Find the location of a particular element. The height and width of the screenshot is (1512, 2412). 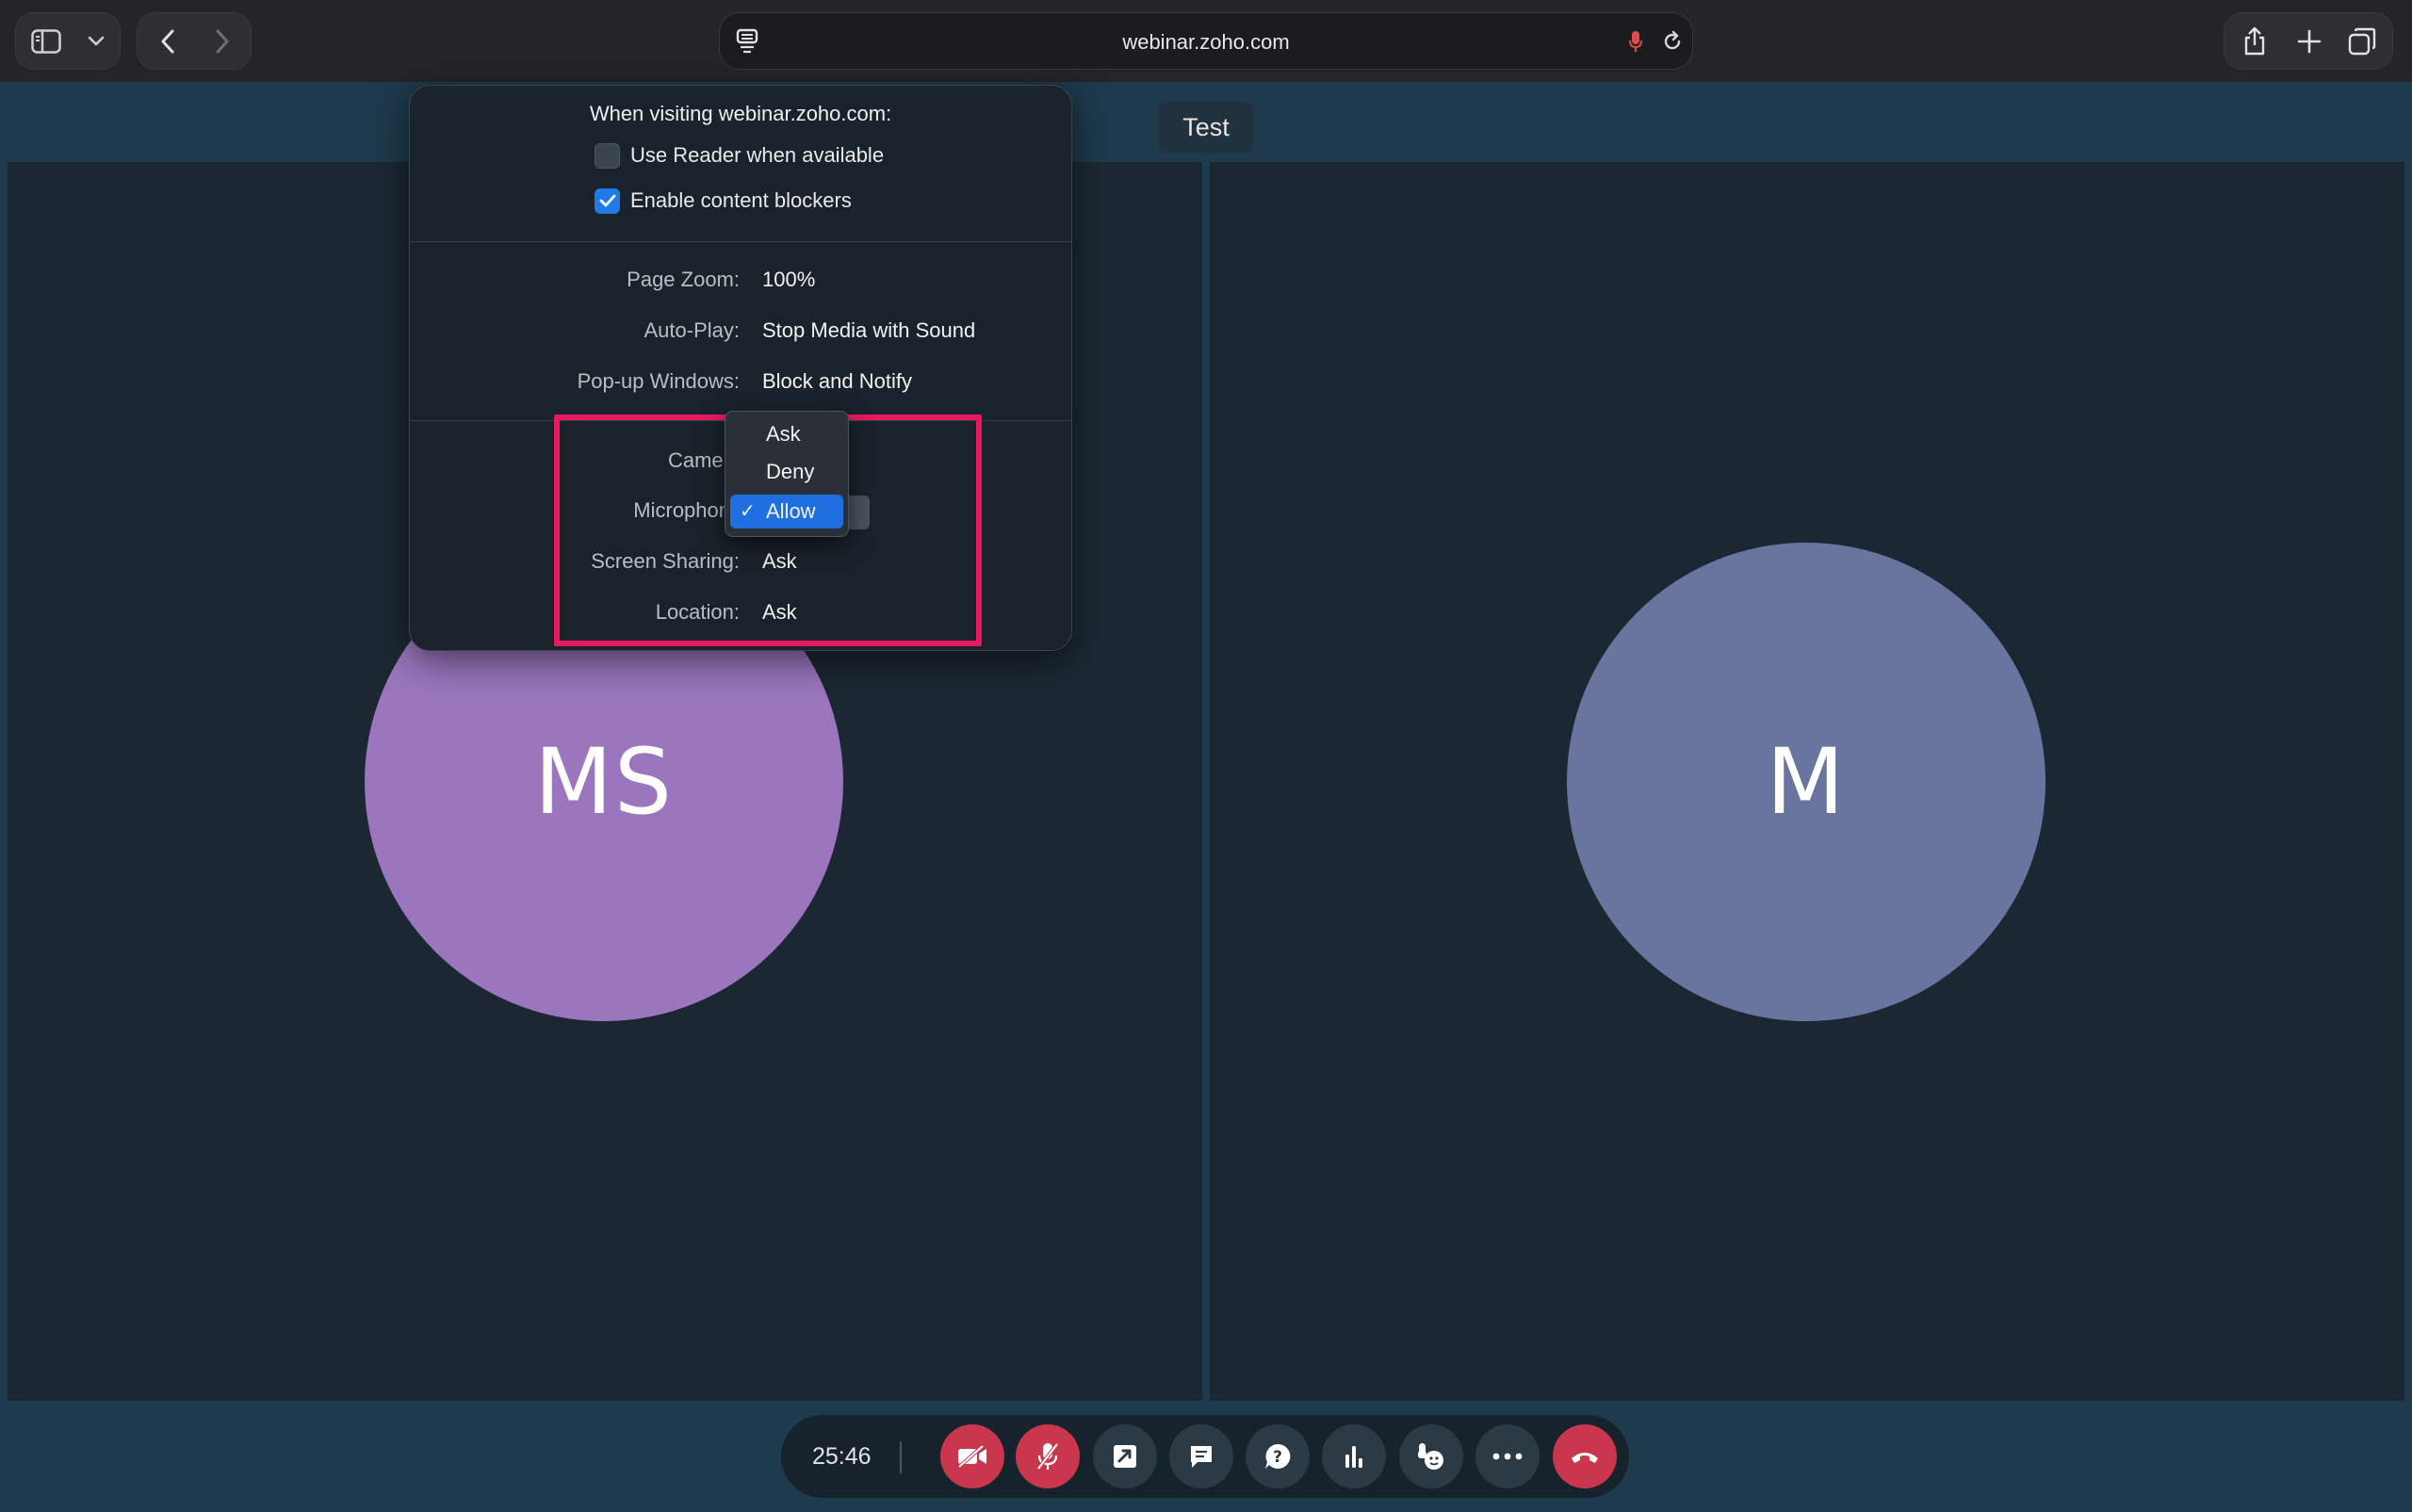

chat-icon is located at coordinates (1201, 1457).